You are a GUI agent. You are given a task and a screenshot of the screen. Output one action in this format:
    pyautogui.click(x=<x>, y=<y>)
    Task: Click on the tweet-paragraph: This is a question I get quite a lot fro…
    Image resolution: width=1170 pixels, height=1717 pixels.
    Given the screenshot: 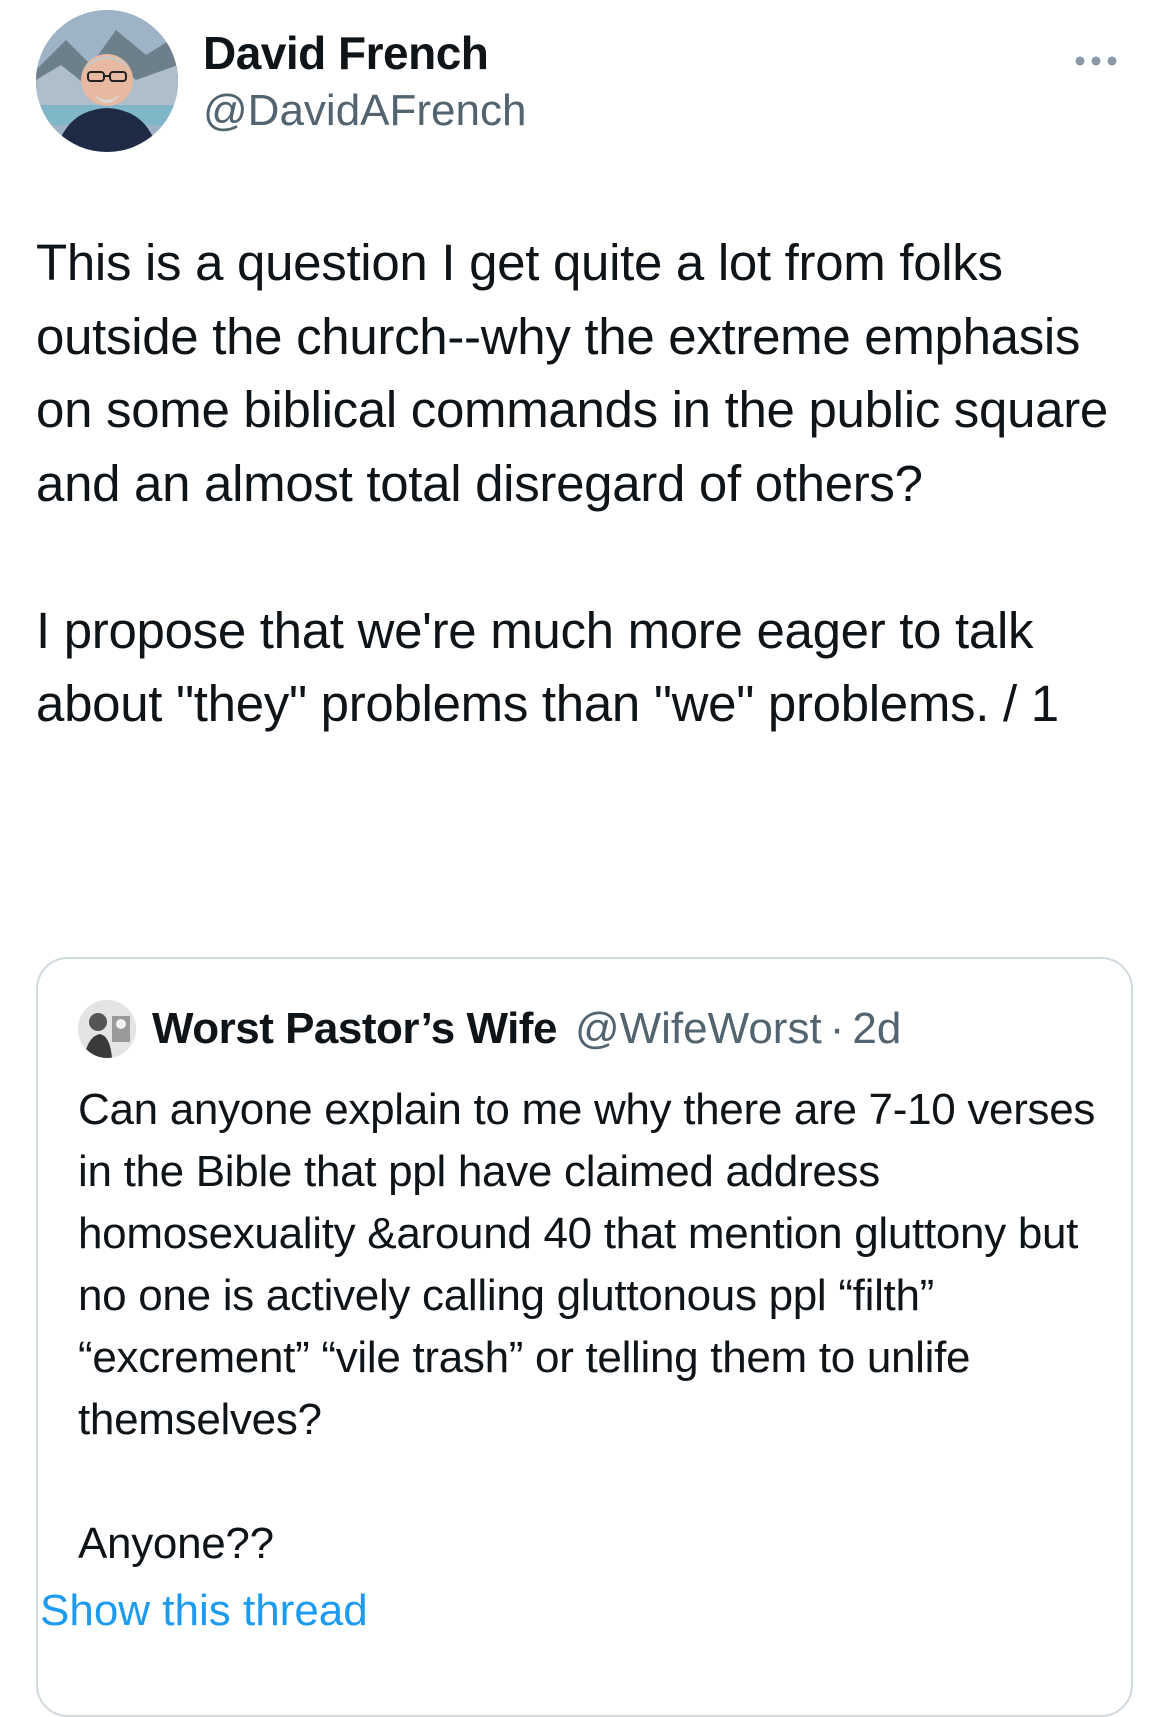 What is the action you would take?
    pyautogui.click(x=572, y=373)
    